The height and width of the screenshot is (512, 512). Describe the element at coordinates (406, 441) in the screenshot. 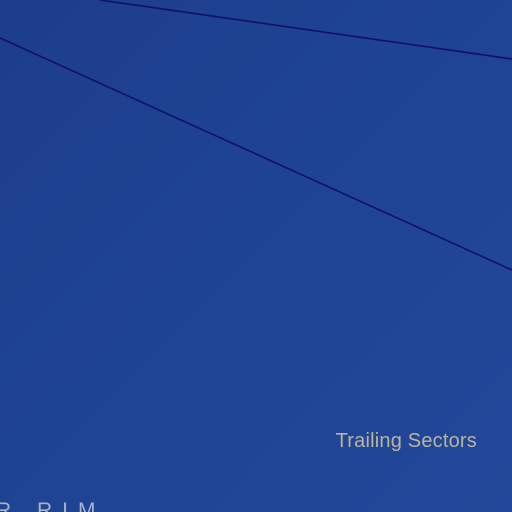

I see `trailing-sectors-label: Trailing Sectors` at that location.